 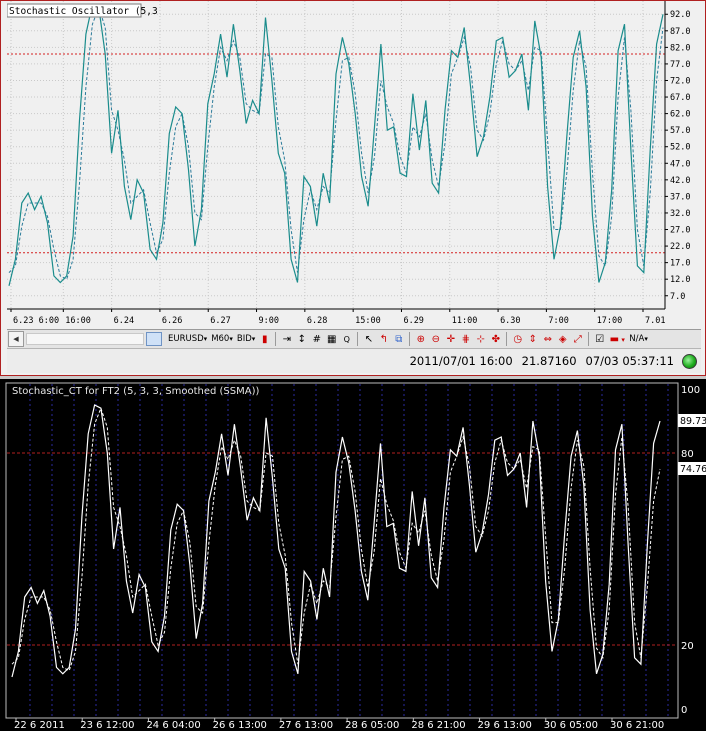 I want to click on pointer-tool-icon: ↰, so click(x=383, y=339).